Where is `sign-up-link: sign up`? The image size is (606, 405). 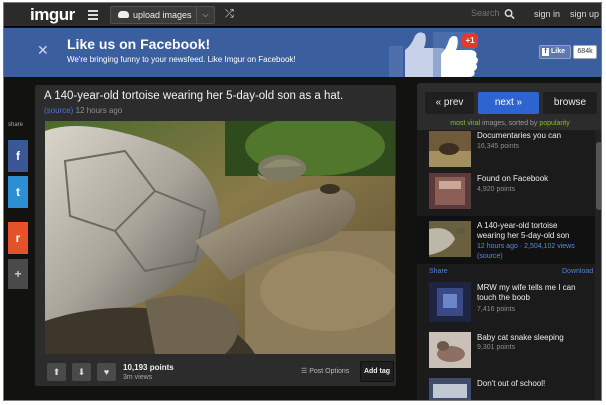 sign-up-link: sign up is located at coordinates (584, 14).